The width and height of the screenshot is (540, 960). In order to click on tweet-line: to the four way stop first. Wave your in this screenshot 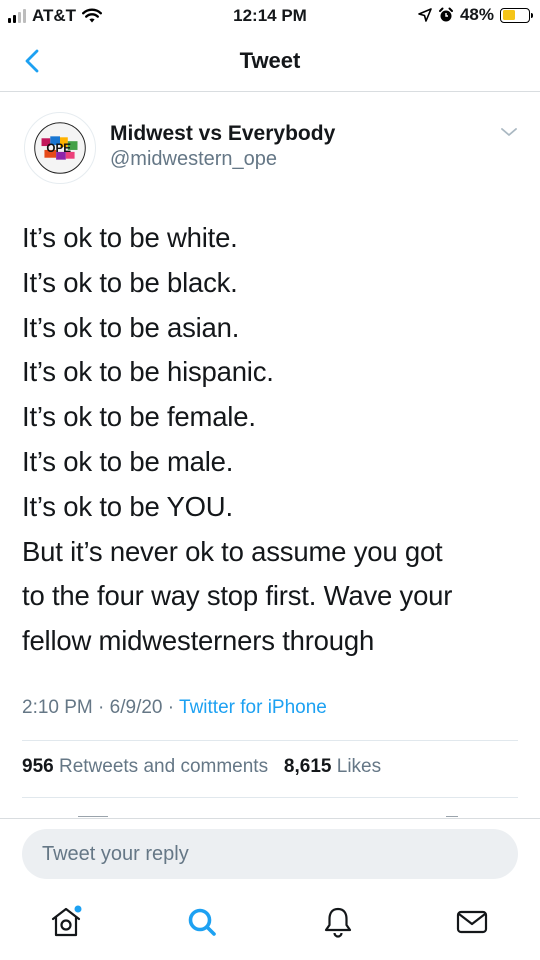, I will do `click(237, 596)`.